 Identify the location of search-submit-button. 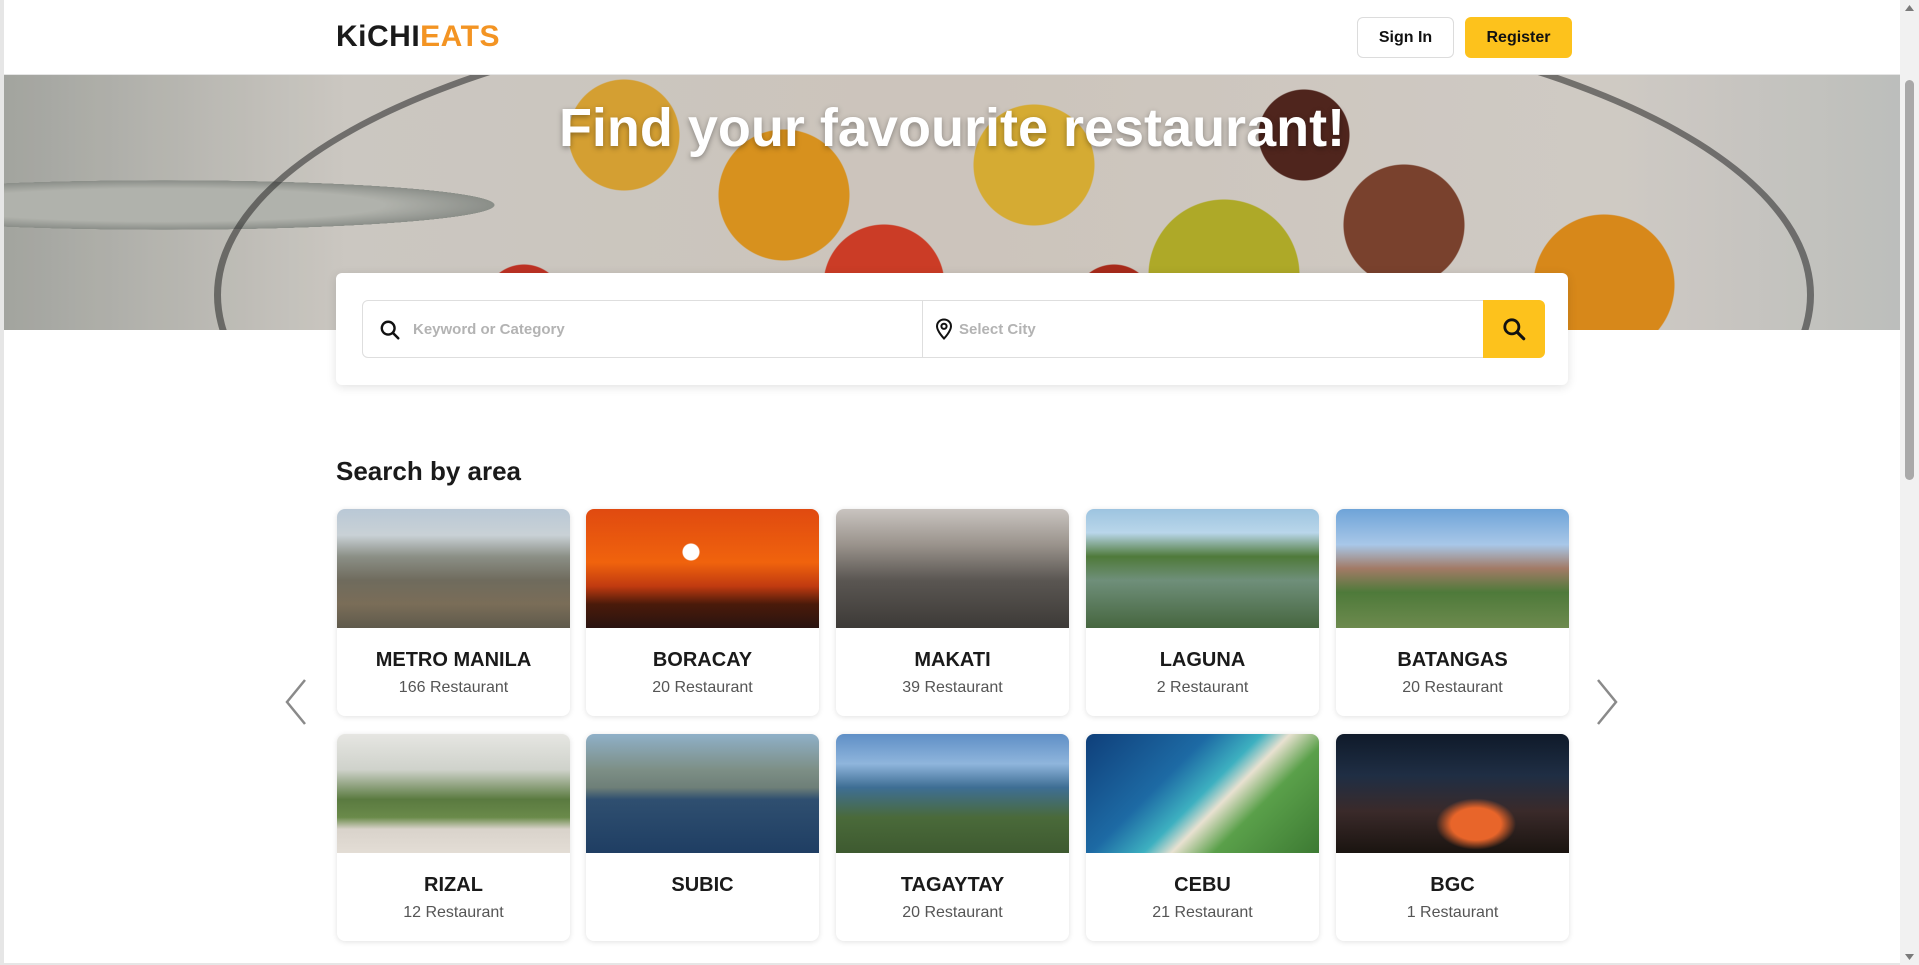
(1514, 329).